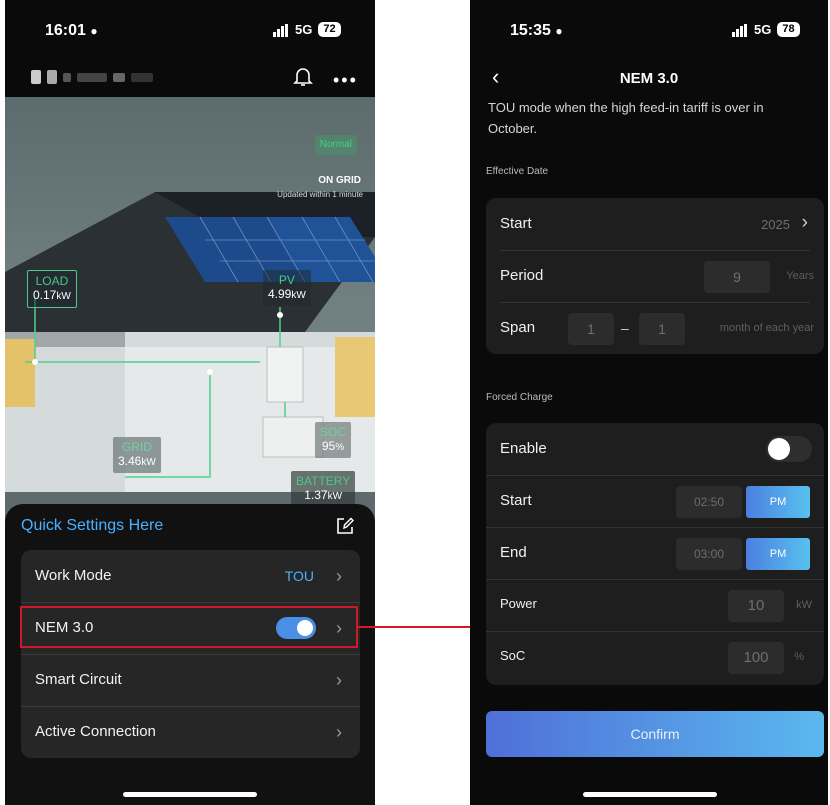 Image resolution: width=830 pixels, height=805 pixels. Describe the element at coordinates (625, 328) in the screenshot. I see `span-dash: –` at that location.